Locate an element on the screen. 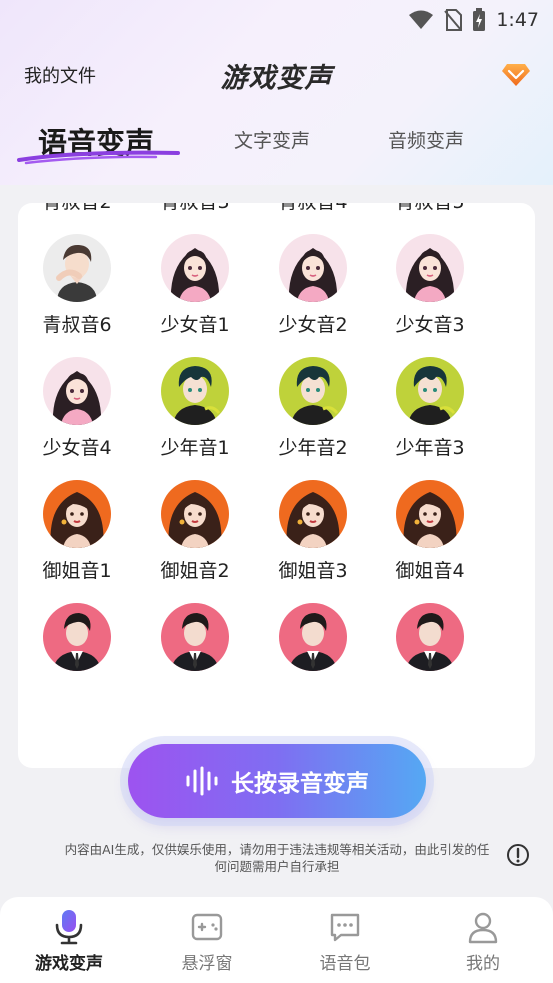 Image resolution: width=553 pixels, height=983 pixels. voice-label: 青叔音2 is located at coordinates (77, 208).